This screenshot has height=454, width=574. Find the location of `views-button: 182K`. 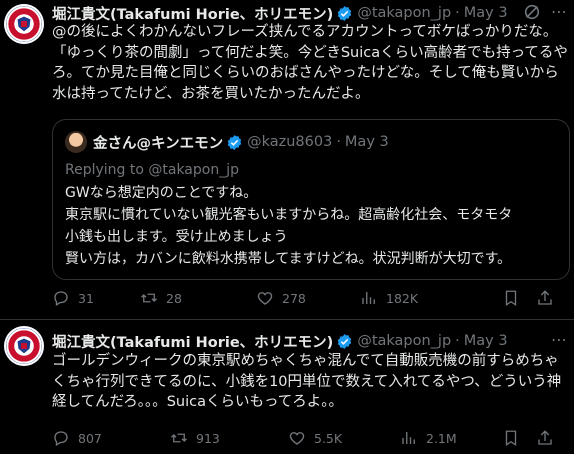

views-button: 182K is located at coordinates (389, 298).